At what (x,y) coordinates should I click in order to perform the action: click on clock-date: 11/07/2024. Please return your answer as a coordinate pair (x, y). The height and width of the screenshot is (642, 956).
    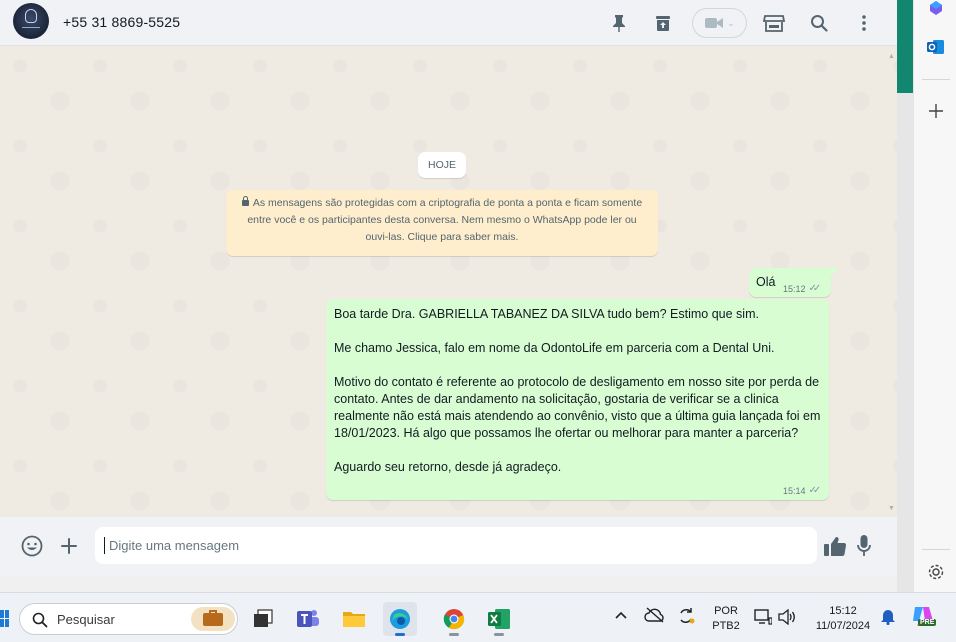
    Looking at the image, I should click on (843, 626).